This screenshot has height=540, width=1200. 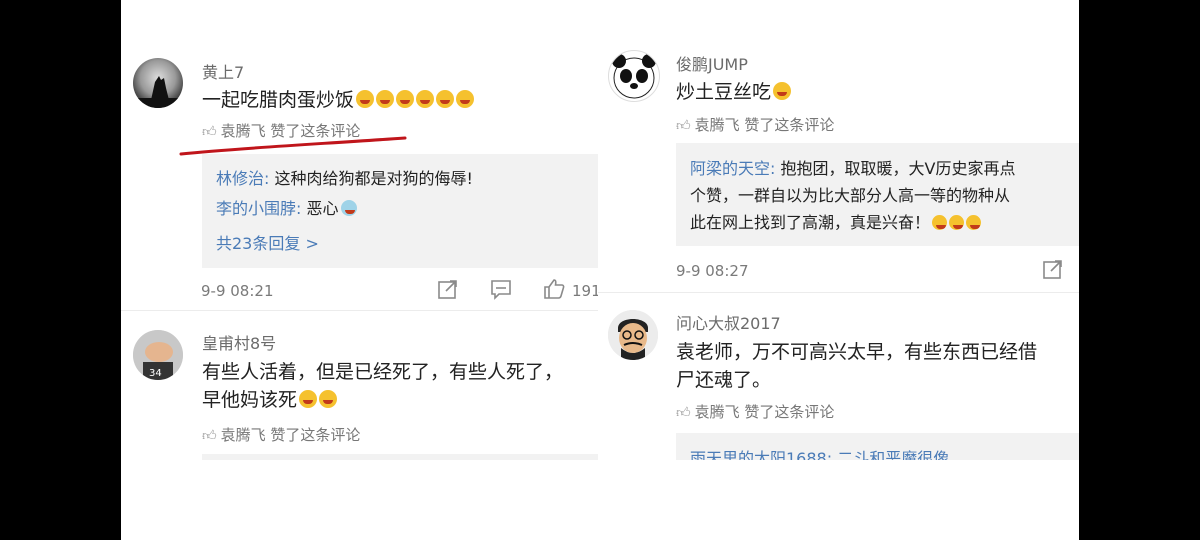 What do you see at coordinates (239, 342) in the screenshot?
I see `comment-username: 皇甫村8号` at bounding box center [239, 342].